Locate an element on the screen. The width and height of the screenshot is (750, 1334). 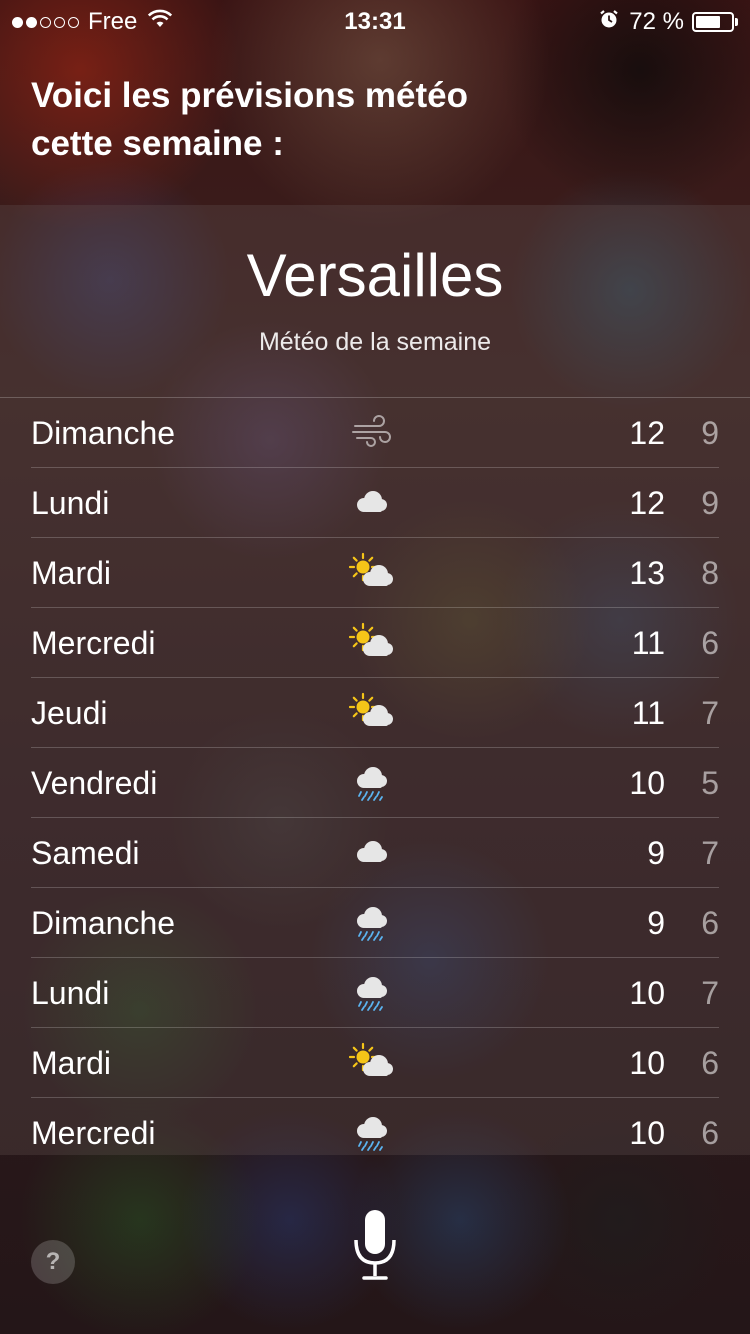
wind-icon is located at coordinates (373, 432).